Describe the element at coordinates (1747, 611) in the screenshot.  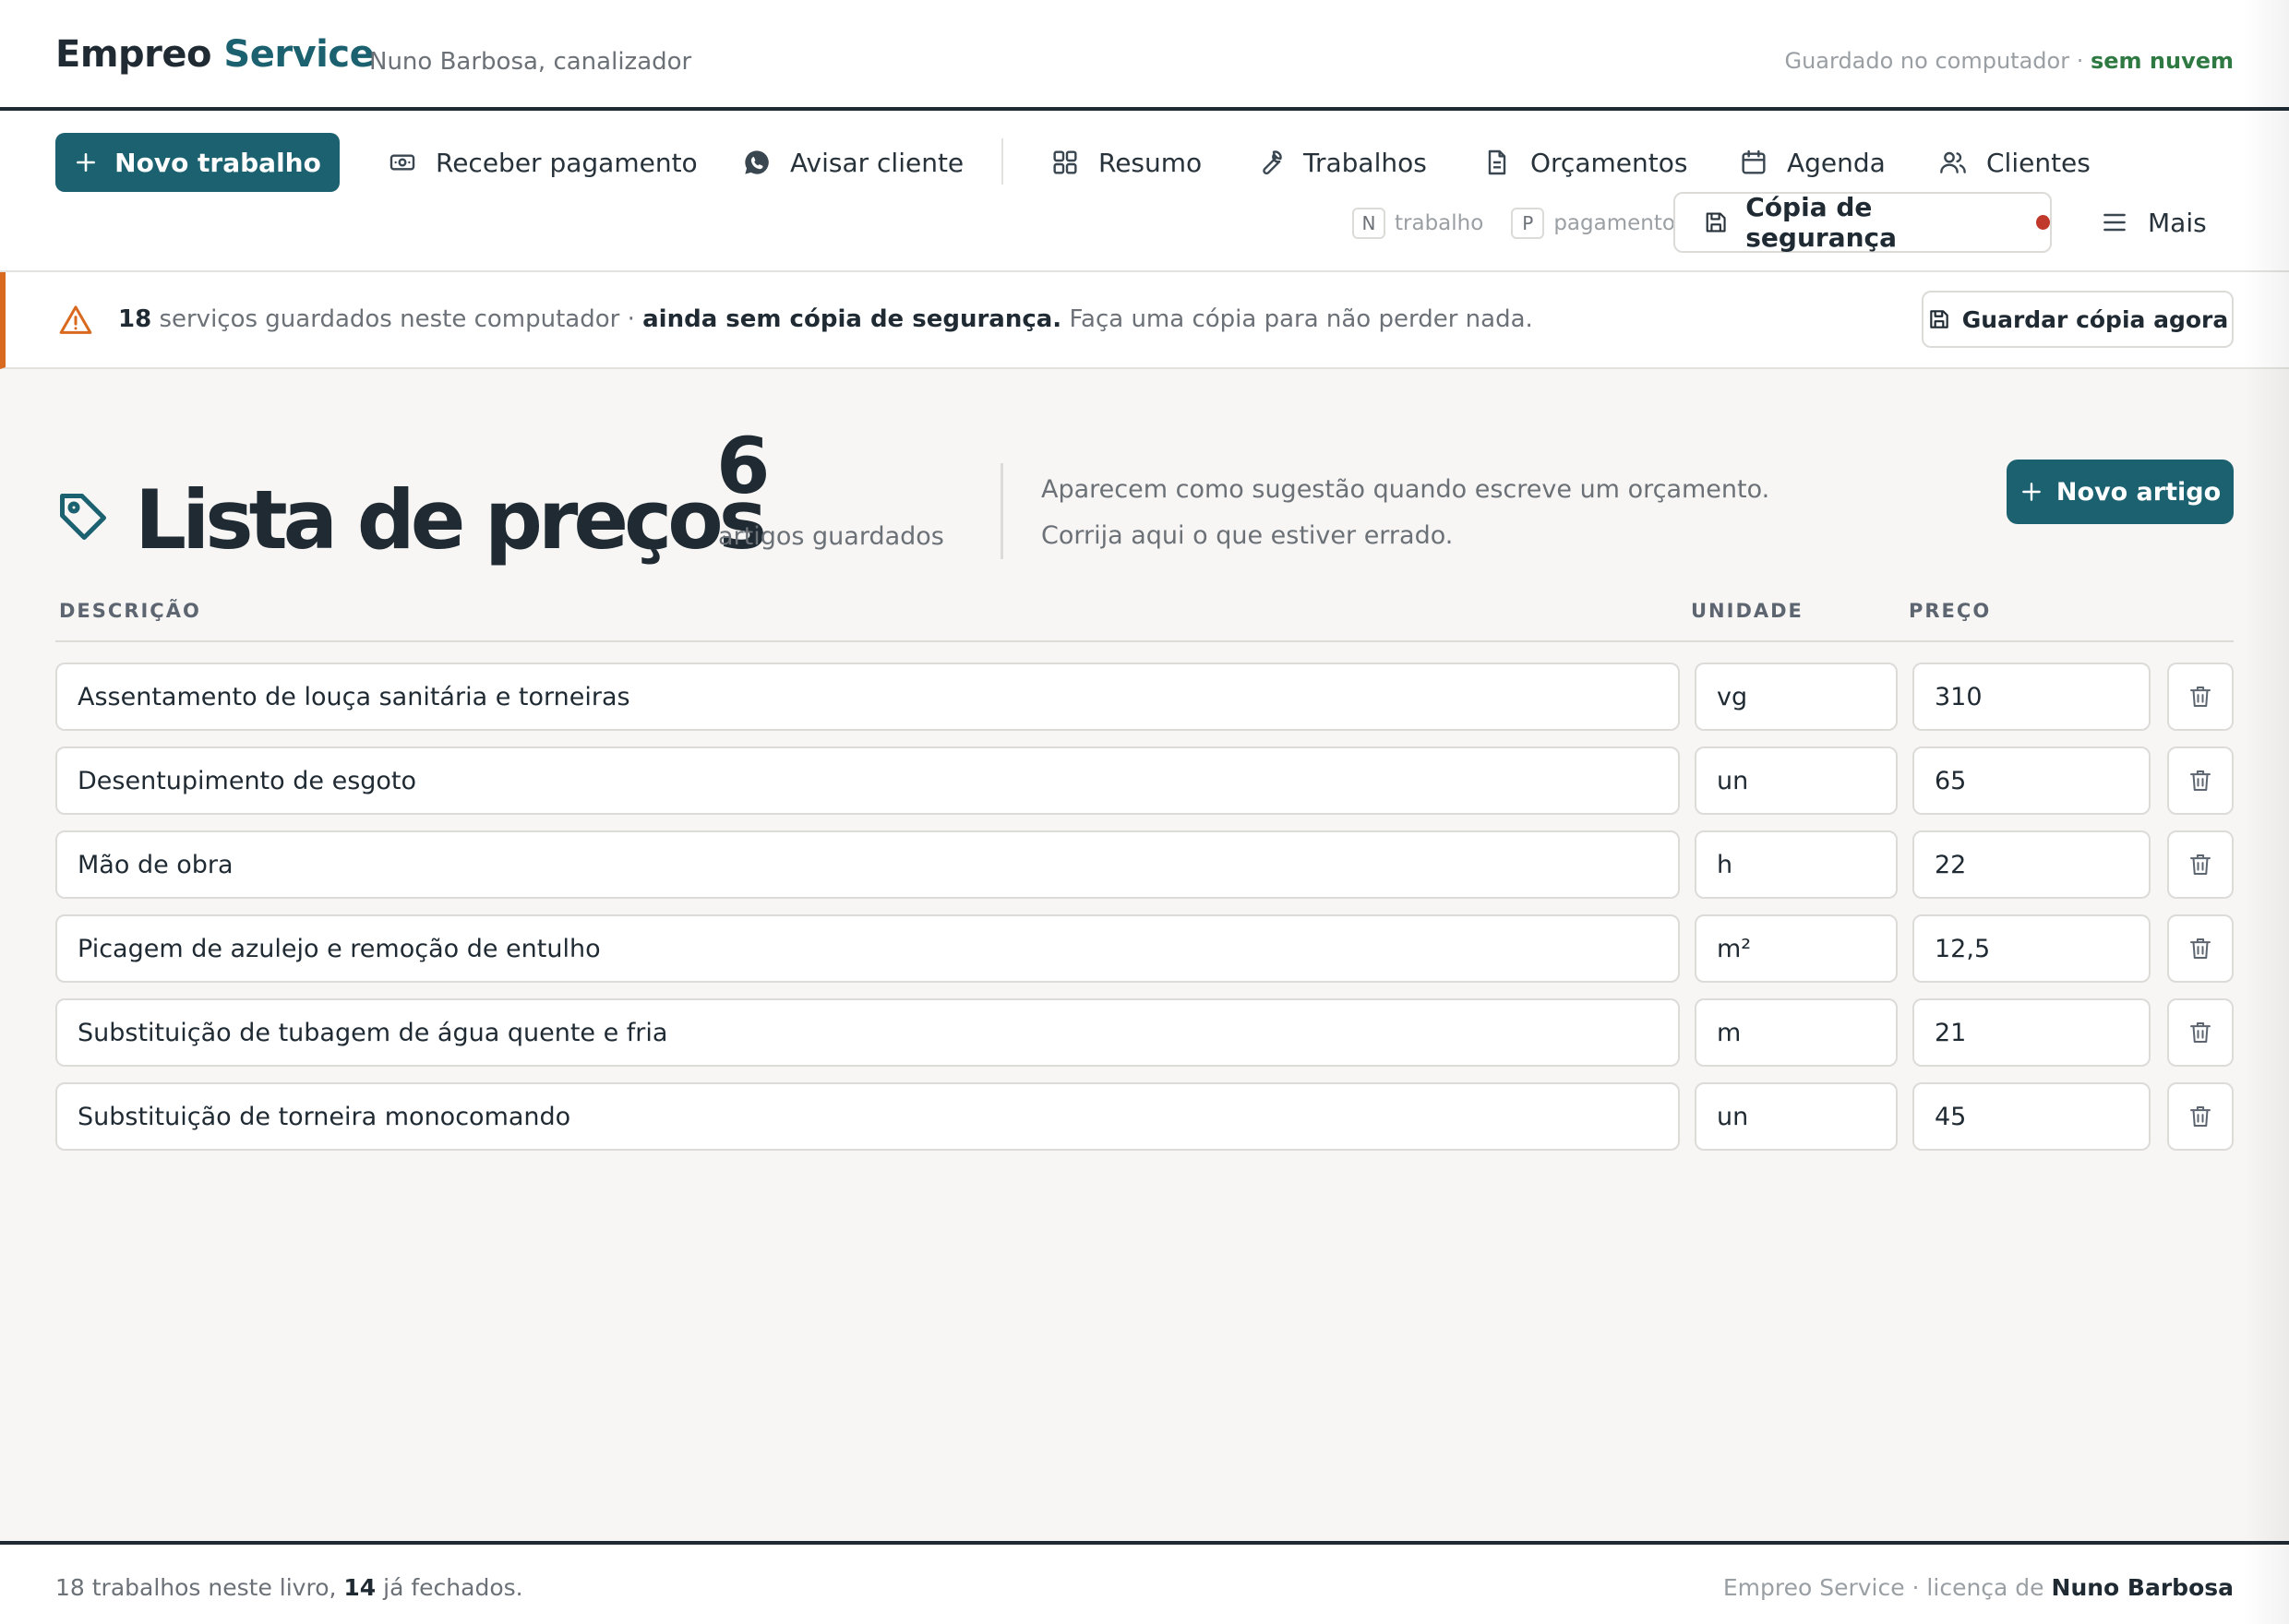
I see `column-header-unit: UNIDADE` at that location.